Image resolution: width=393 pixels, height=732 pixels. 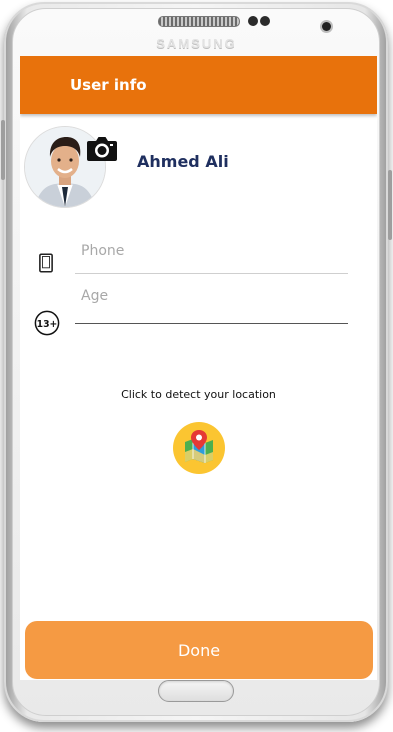 What do you see at coordinates (196, 43) in the screenshot?
I see `brand-logo: SAMSUNG` at bounding box center [196, 43].